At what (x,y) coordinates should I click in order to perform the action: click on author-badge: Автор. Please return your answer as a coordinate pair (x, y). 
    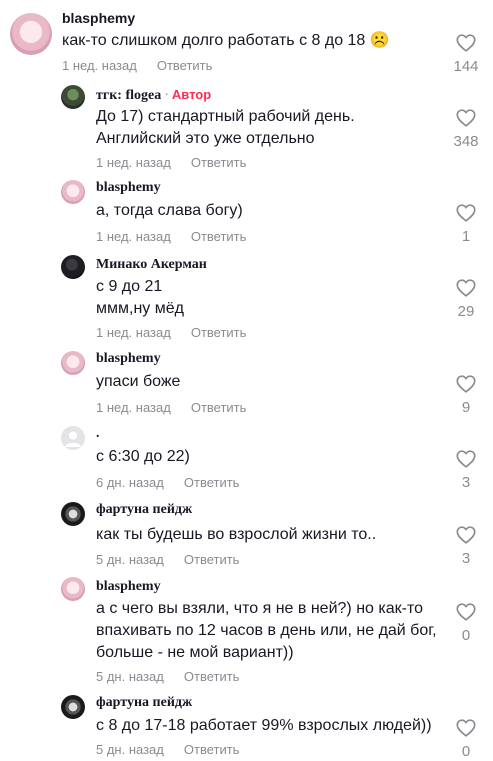
    Looking at the image, I should click on (191, 94).